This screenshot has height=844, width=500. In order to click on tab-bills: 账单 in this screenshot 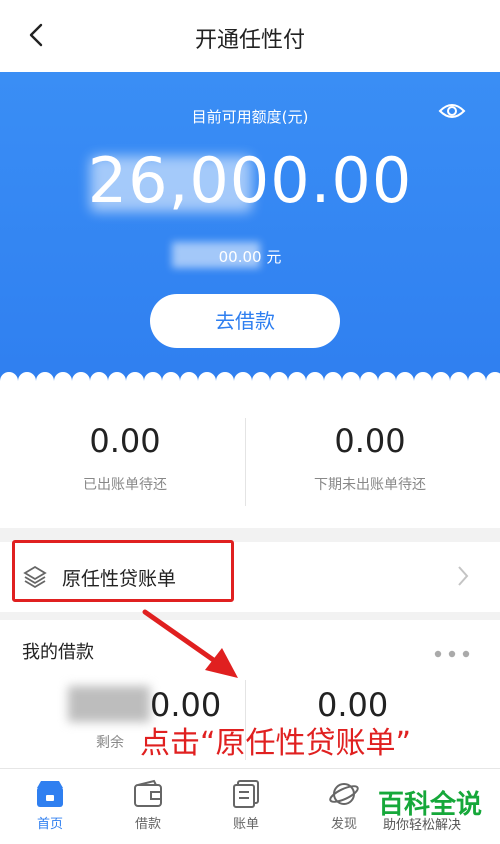, I will do `click(246, 806)`.